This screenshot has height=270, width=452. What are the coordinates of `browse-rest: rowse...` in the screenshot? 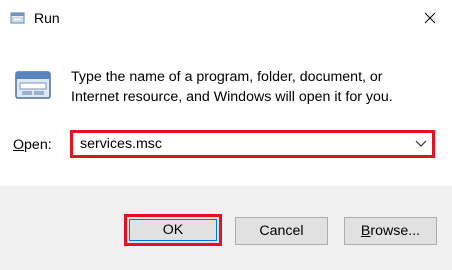 It's located at (395, 231).